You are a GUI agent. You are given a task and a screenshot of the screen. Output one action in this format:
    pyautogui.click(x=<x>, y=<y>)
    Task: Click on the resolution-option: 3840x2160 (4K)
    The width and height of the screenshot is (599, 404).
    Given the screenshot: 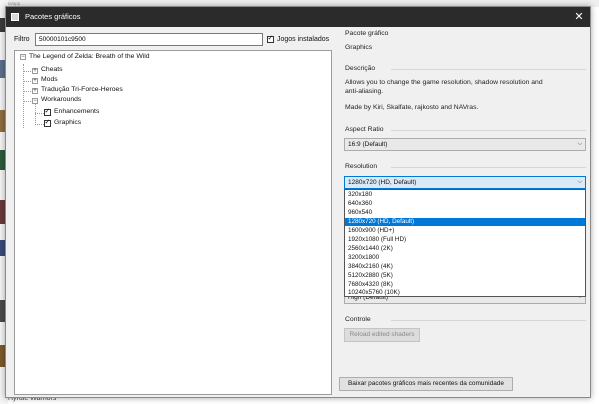 What is the action you would take?
    pyautogui.click(x=465, y=267)
    